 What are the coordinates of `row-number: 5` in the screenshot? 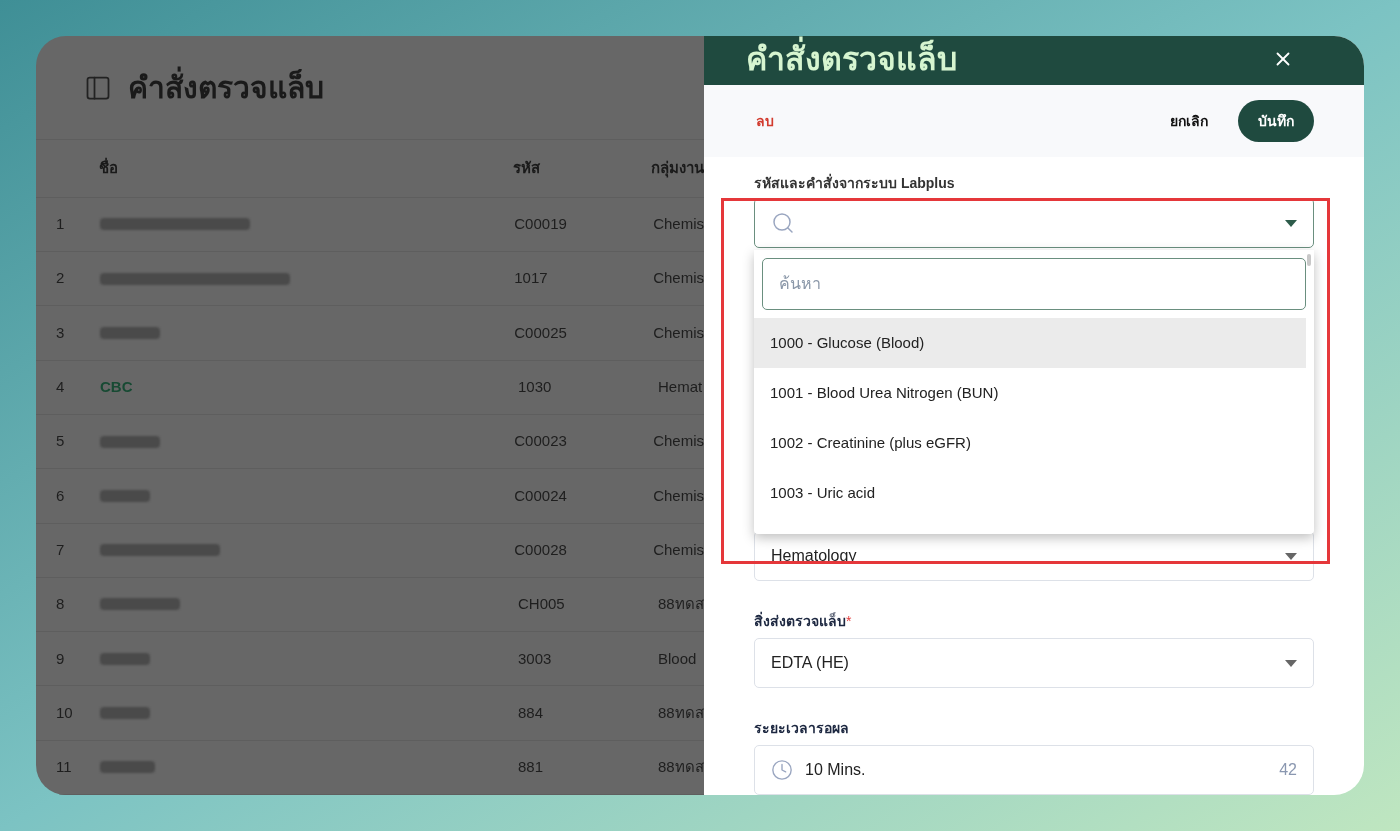 It's located at (60, 441).